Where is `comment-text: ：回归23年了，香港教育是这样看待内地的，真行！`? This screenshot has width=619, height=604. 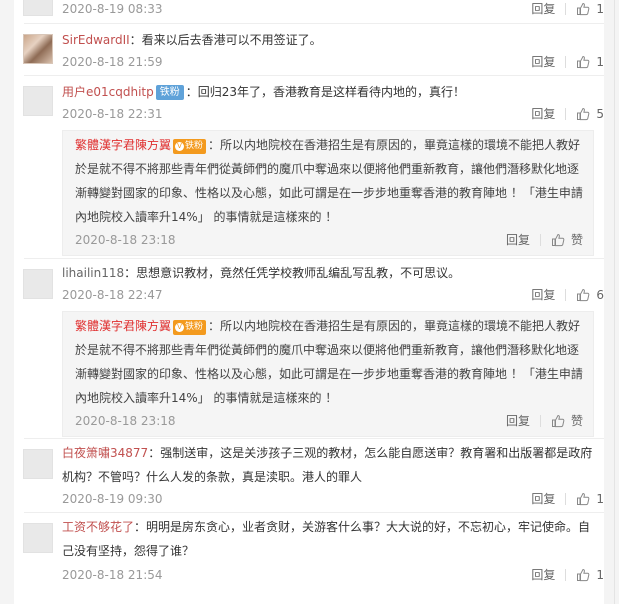 comment-text: ：回归23年了，香港教育是这样看待内地的，真行！ is located at coordinates (325, 92).